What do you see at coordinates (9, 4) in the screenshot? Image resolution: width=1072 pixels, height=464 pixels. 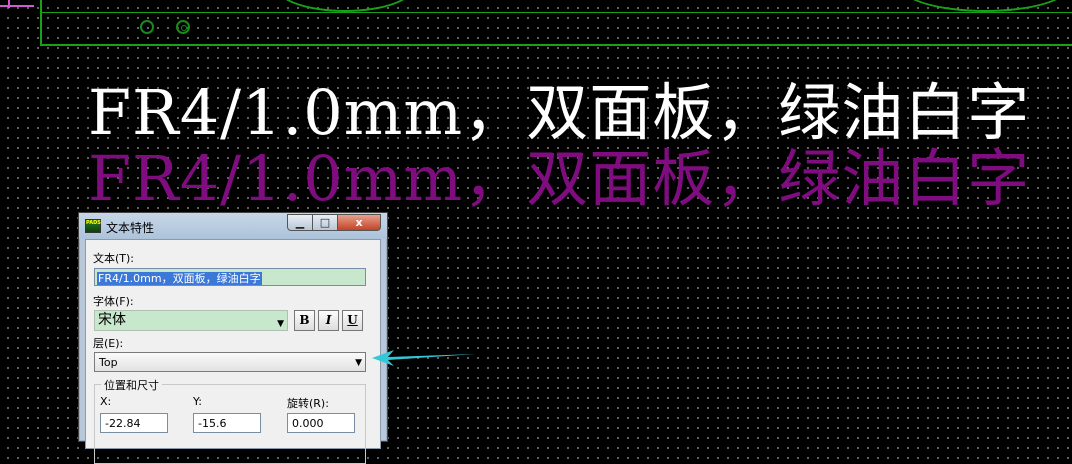 I see `pink-trace-tick` at bounding box center [9, 4].